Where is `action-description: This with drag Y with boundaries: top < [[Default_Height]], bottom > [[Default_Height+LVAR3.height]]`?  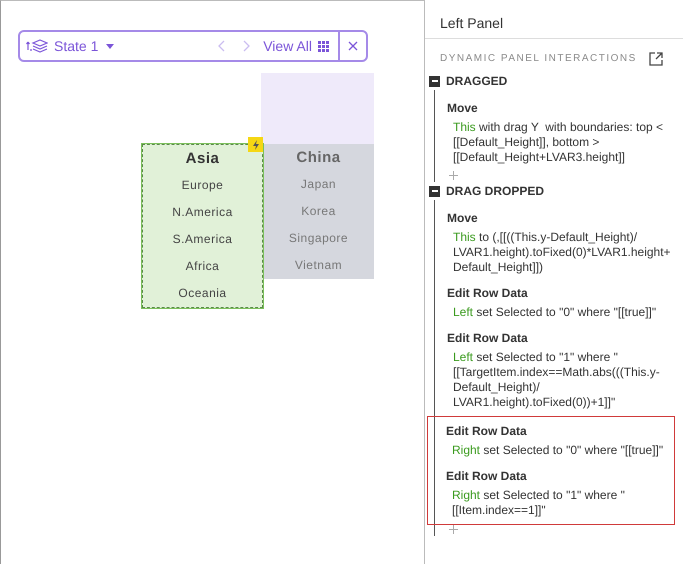
action-description: This with drag Y with boundaries: top < [[Default_Height]], bottom > [[Default_Height+LVAR3.height]] is located at coordinates (558, 142).